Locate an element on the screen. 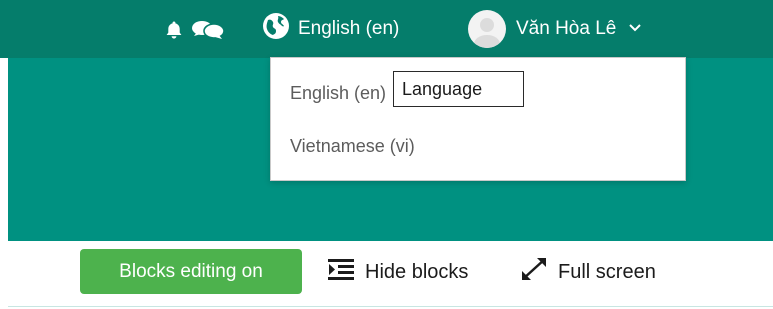 The image size is (773, 309). language-menu-label: English (en) is located at coordinates (349, 28).